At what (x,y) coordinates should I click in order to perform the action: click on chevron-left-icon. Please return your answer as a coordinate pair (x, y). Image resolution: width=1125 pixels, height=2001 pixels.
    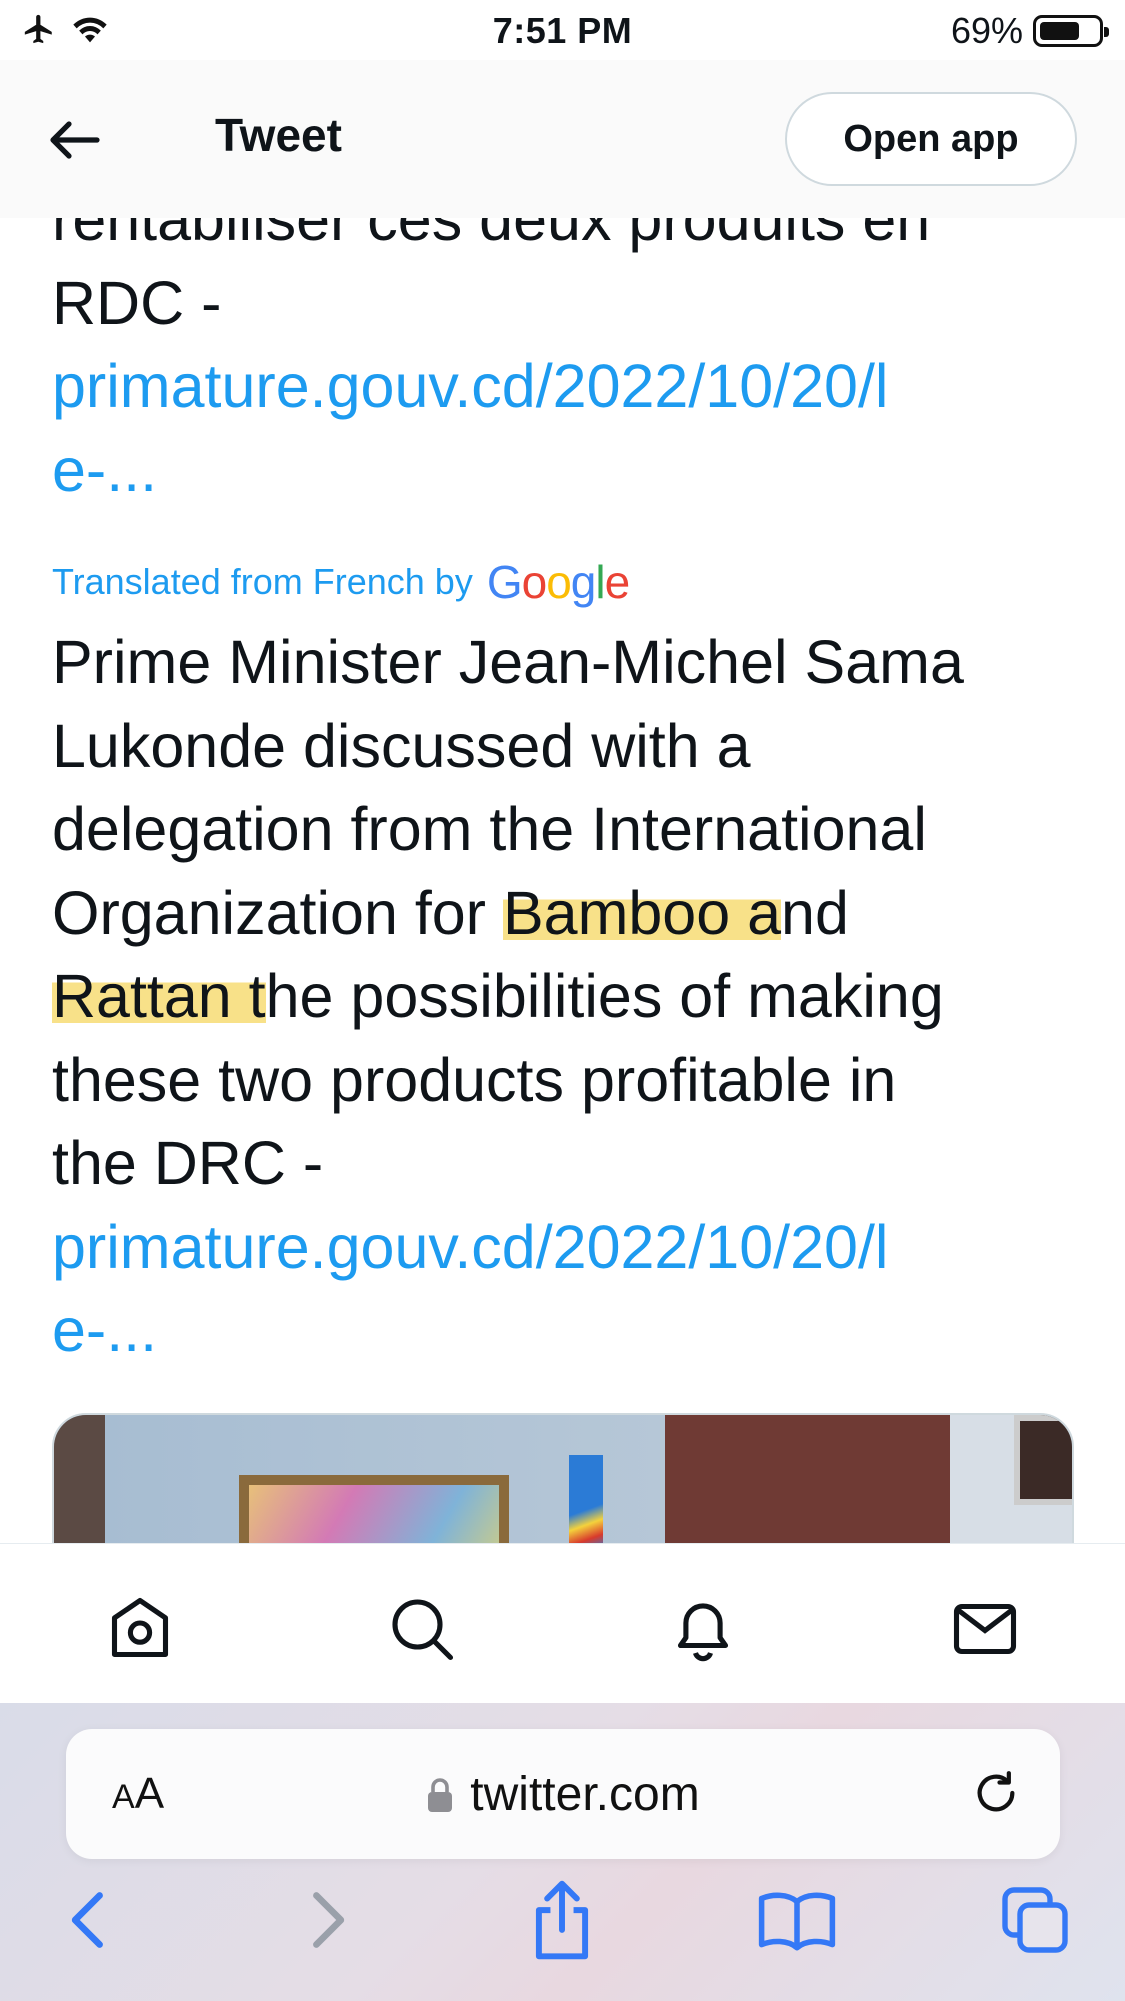
    Looking at the image, I should click on (87, 1920).